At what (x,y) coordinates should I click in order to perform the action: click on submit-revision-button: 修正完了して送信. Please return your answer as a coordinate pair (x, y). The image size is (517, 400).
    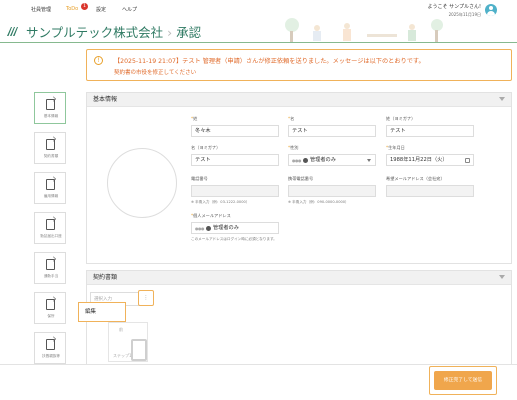
    Looking at the image, I should click on (463, 380).